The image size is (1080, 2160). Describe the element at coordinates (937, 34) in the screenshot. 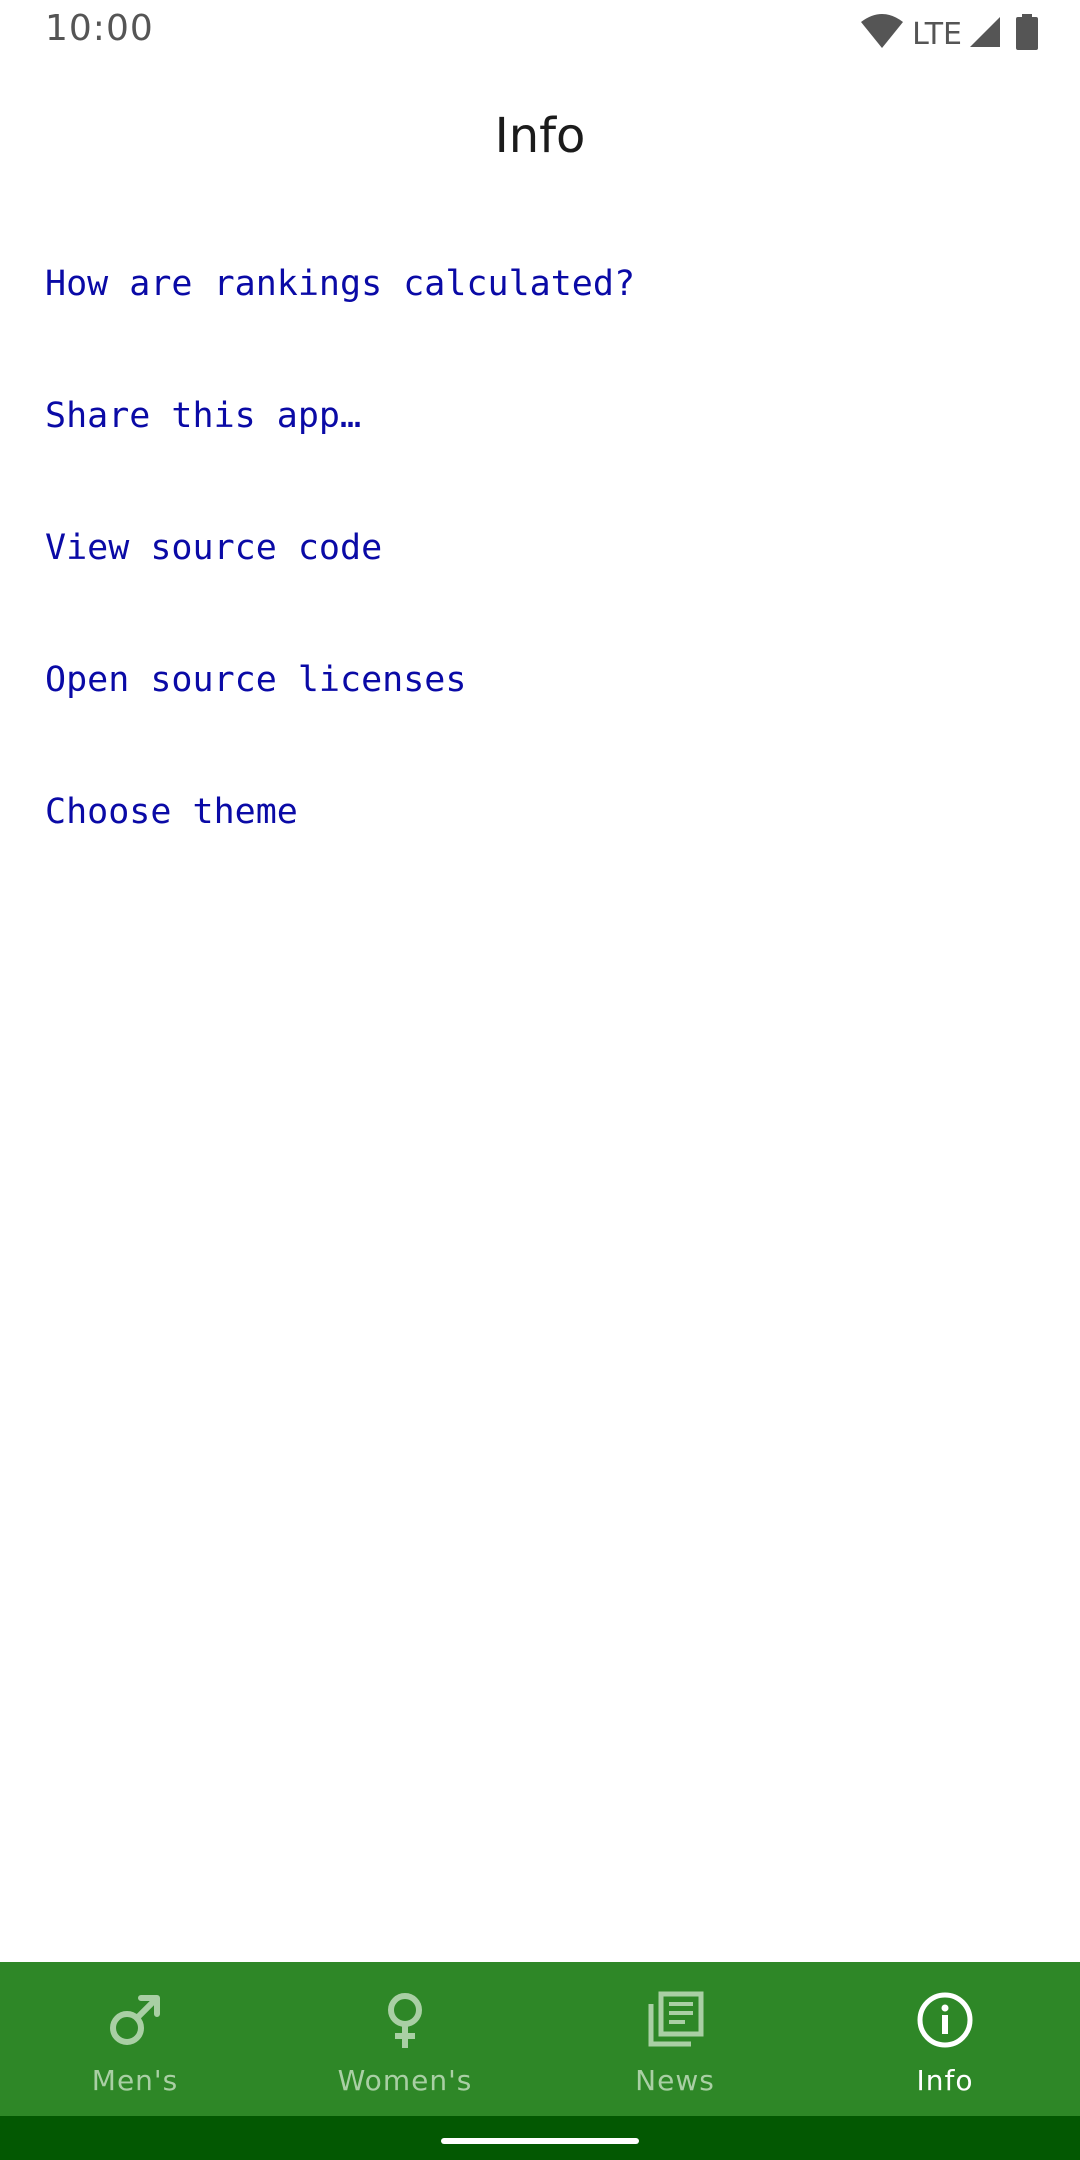

I see `network-type-label: LTE` at that location.